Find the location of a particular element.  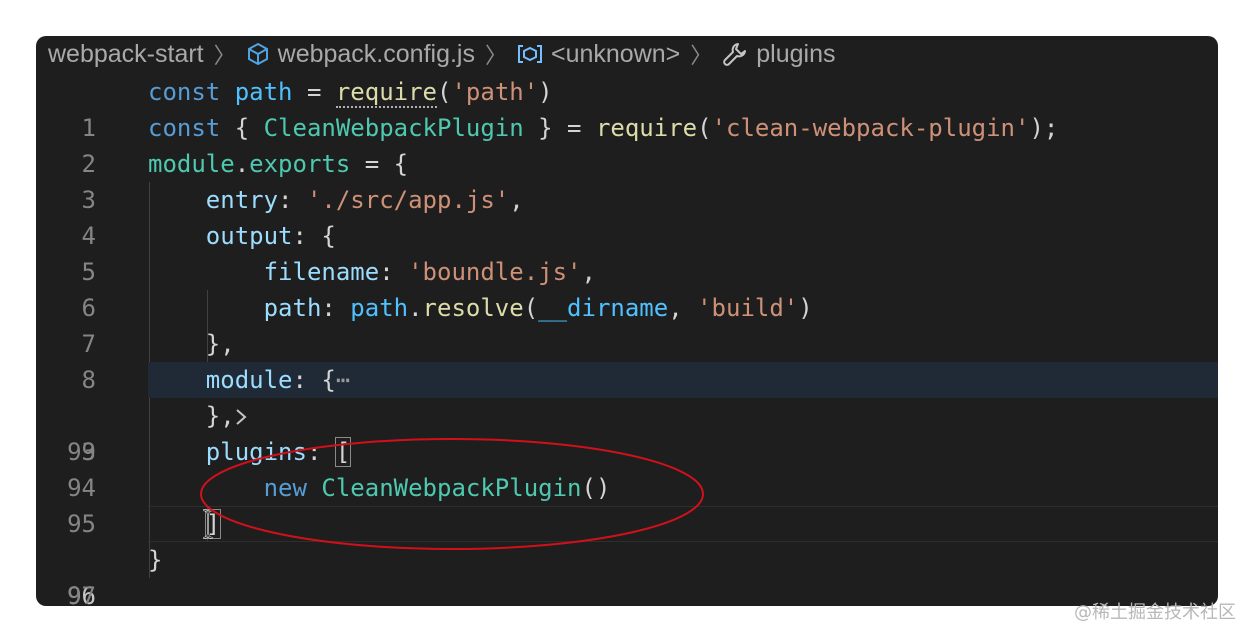

token-property: path is located at coordinates (292, 308).